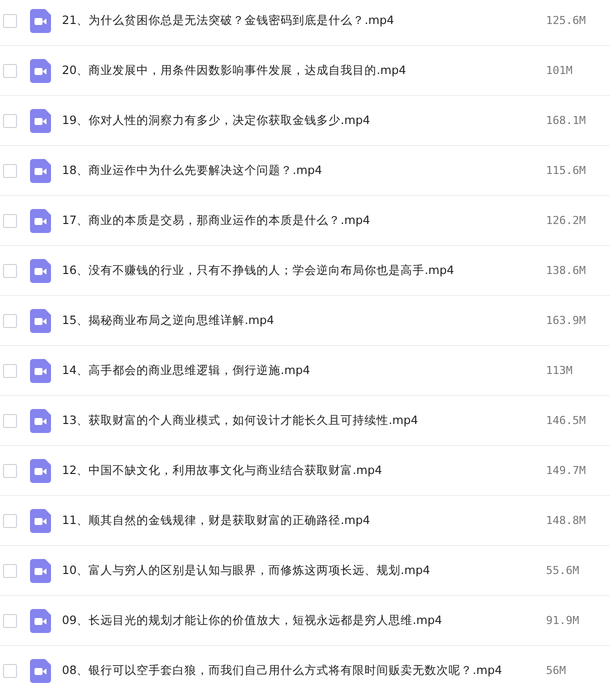 This screenshot has width=610, height=691. Describe the element at coordinates (304, 670) in the screenshot. I see `file-name: 08、银行可以空手套白狼，而我们自己用什么方式将有限时间贩卖无数次呢？.mp4` at that location.